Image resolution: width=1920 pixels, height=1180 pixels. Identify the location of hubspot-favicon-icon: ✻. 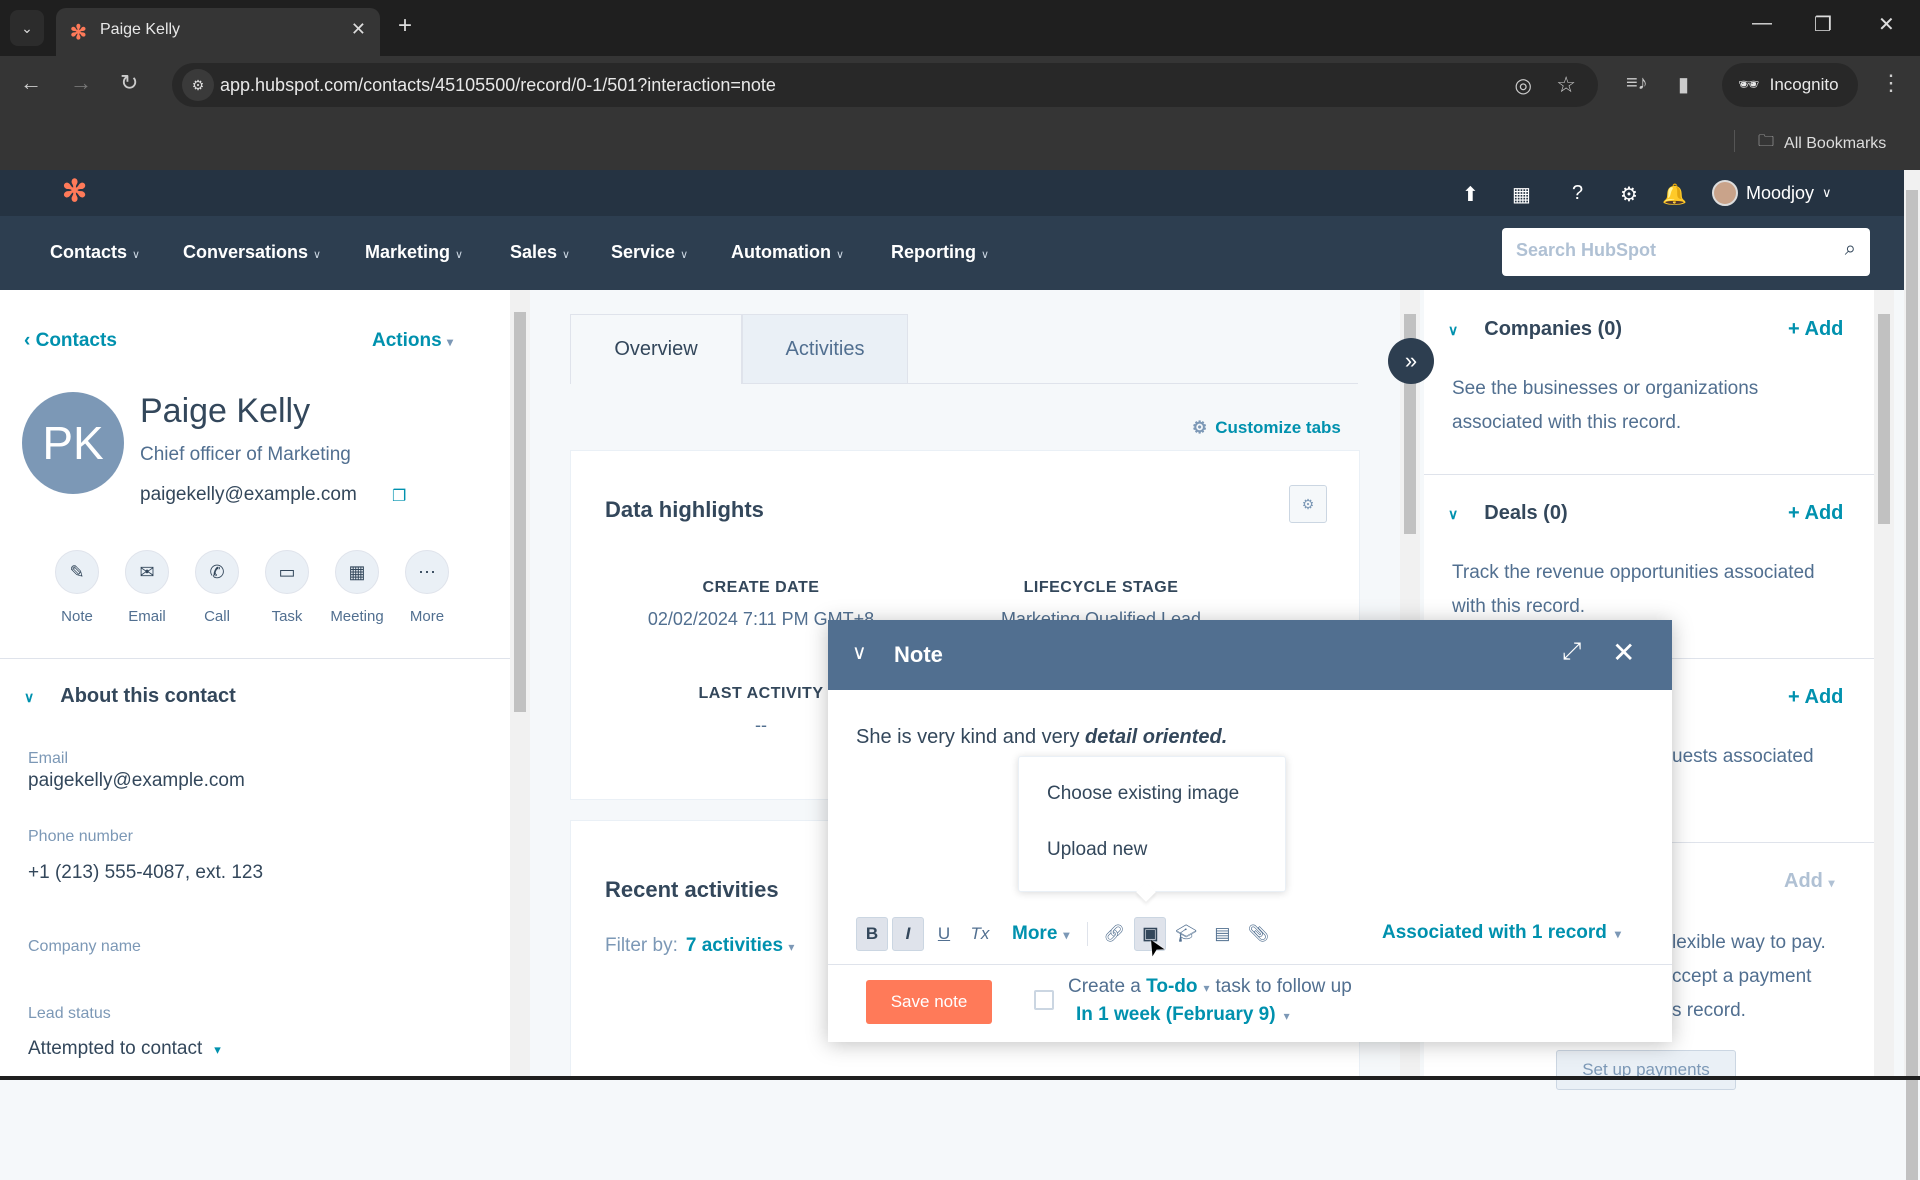
(78, 33).